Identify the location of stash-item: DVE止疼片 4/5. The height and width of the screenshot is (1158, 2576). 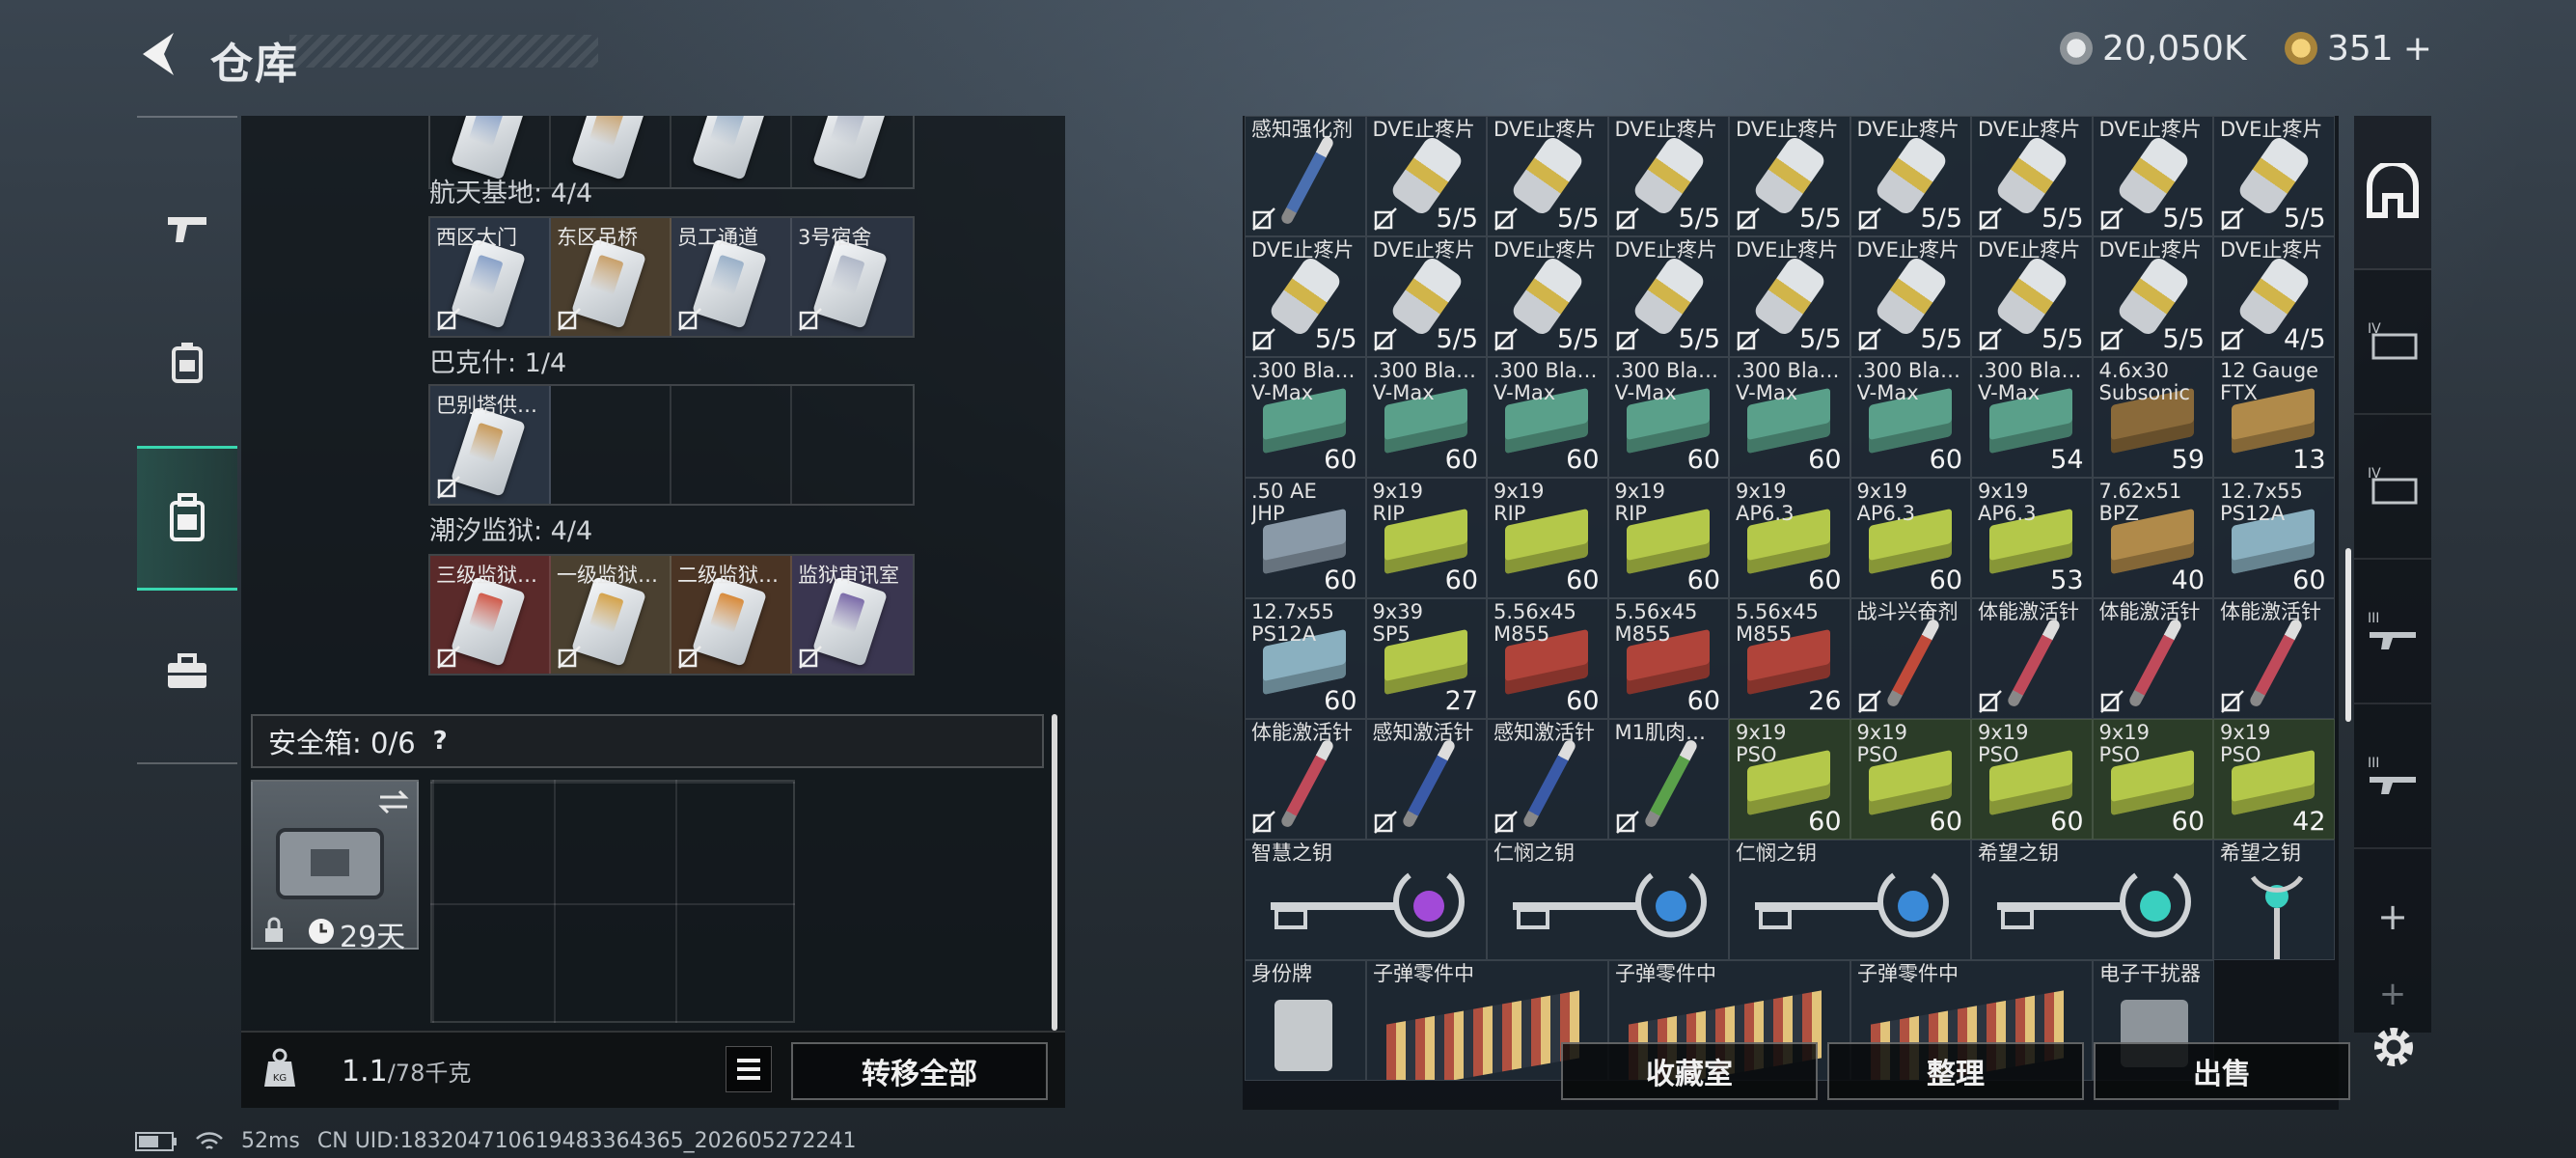
(2274, 296).